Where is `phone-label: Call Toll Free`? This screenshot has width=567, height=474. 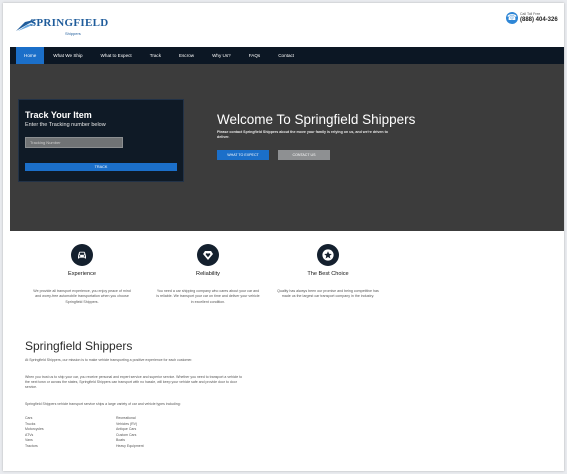 phone-label: Call Toll Free is located at coordinates (530, 14).